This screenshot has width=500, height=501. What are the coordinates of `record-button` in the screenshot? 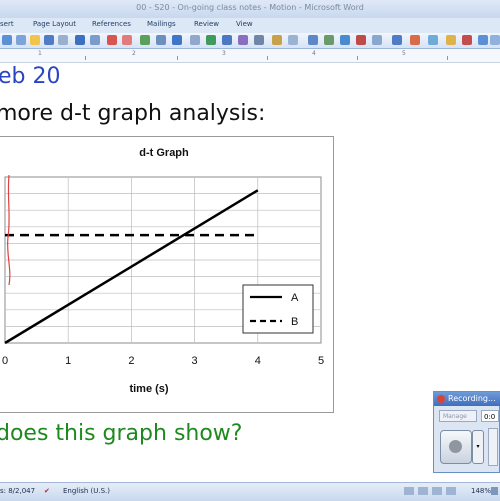 It's located at (456, 447).